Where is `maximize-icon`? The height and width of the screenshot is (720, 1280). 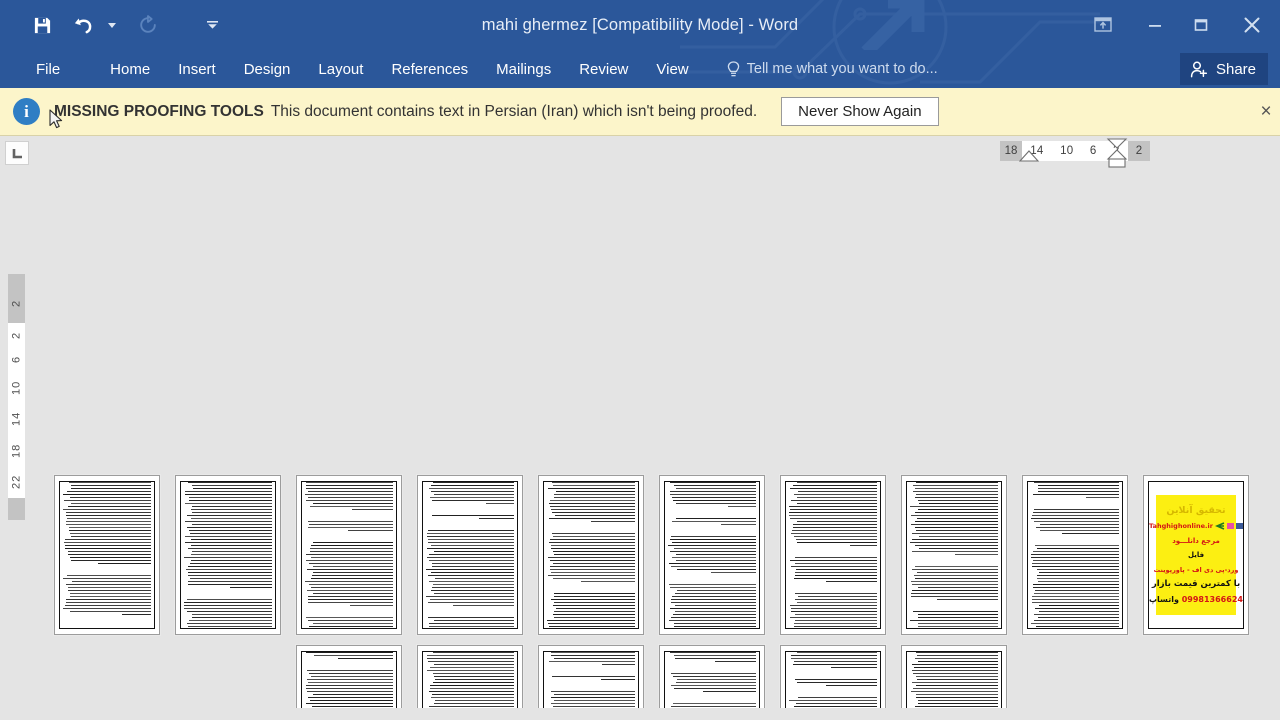 maximize-icon is located at coordinates (1201, 25).